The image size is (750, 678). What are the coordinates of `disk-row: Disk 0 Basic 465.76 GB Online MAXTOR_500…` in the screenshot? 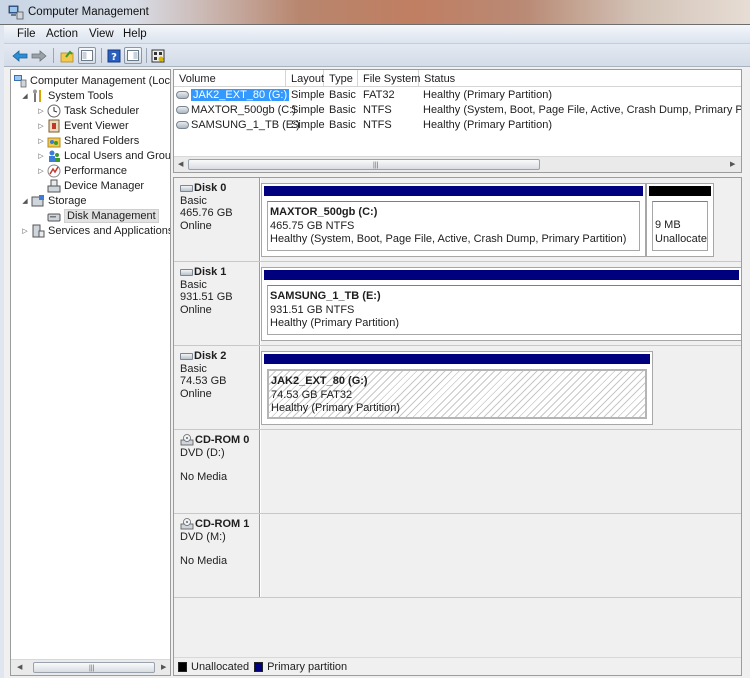 It's located at (457, 220).